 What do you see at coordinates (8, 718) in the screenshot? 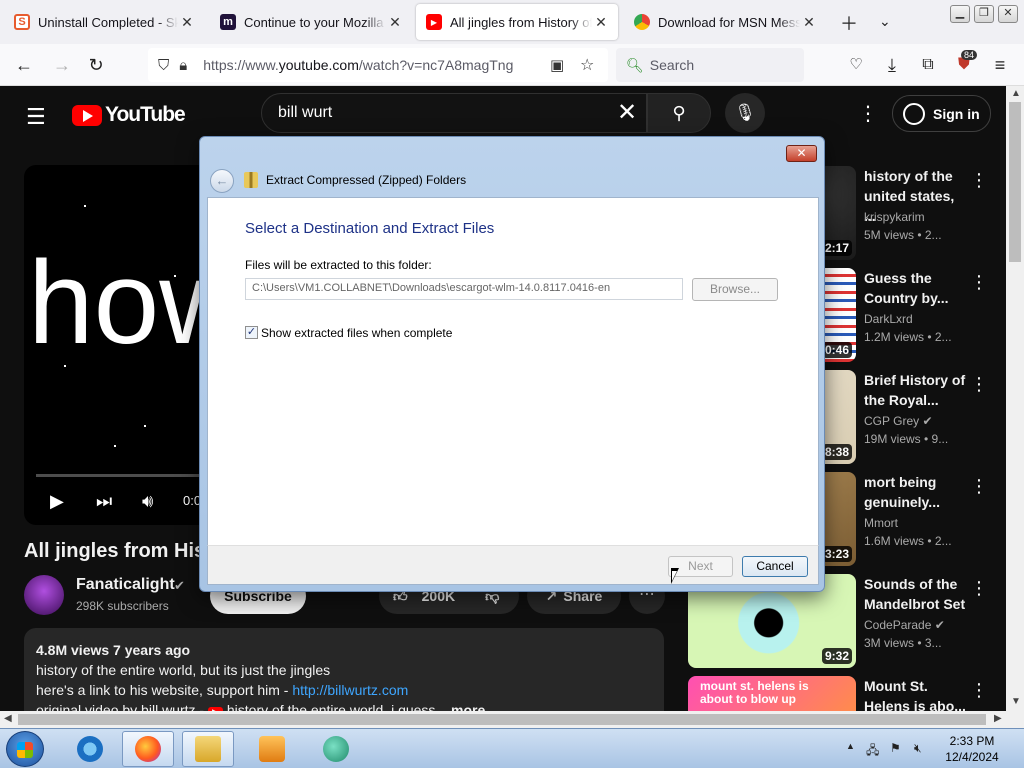
I see `scroll-left-arrow-icon: ◀` at bounding box center [8, 718].